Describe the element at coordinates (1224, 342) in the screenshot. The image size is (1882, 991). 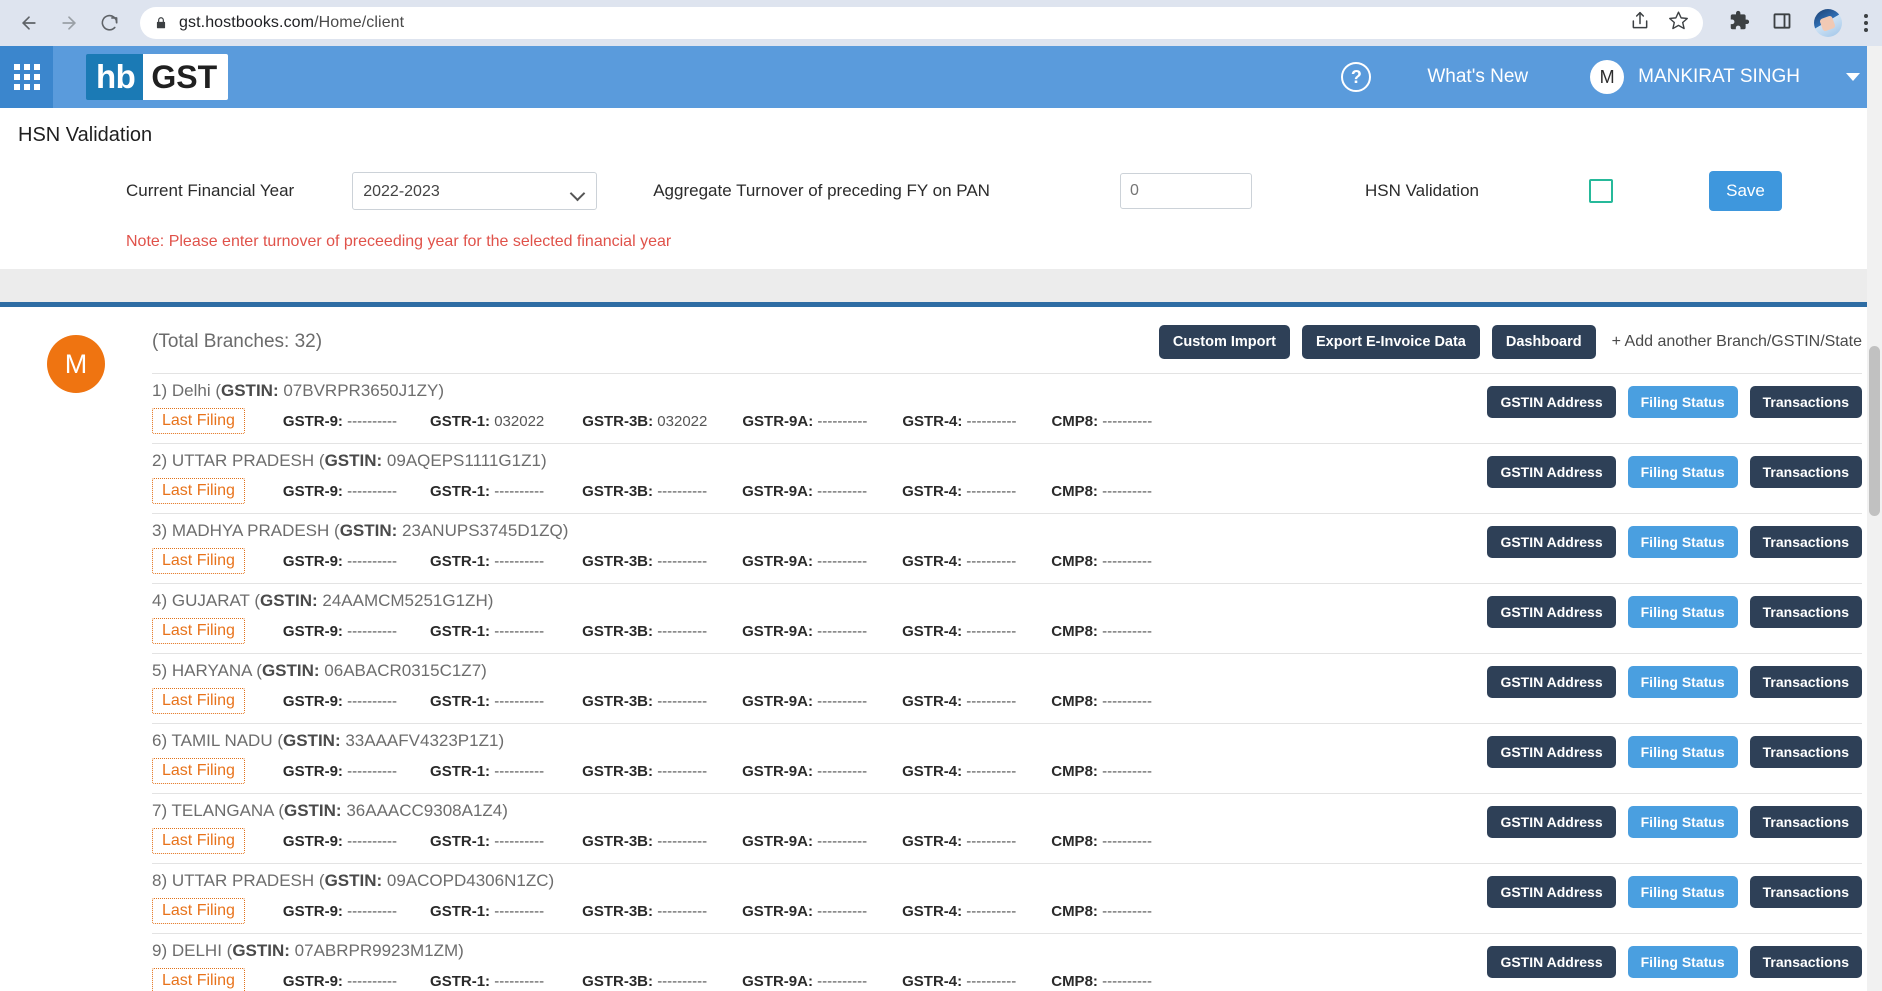
I see `custom-import-button: Custom Import` at that location.